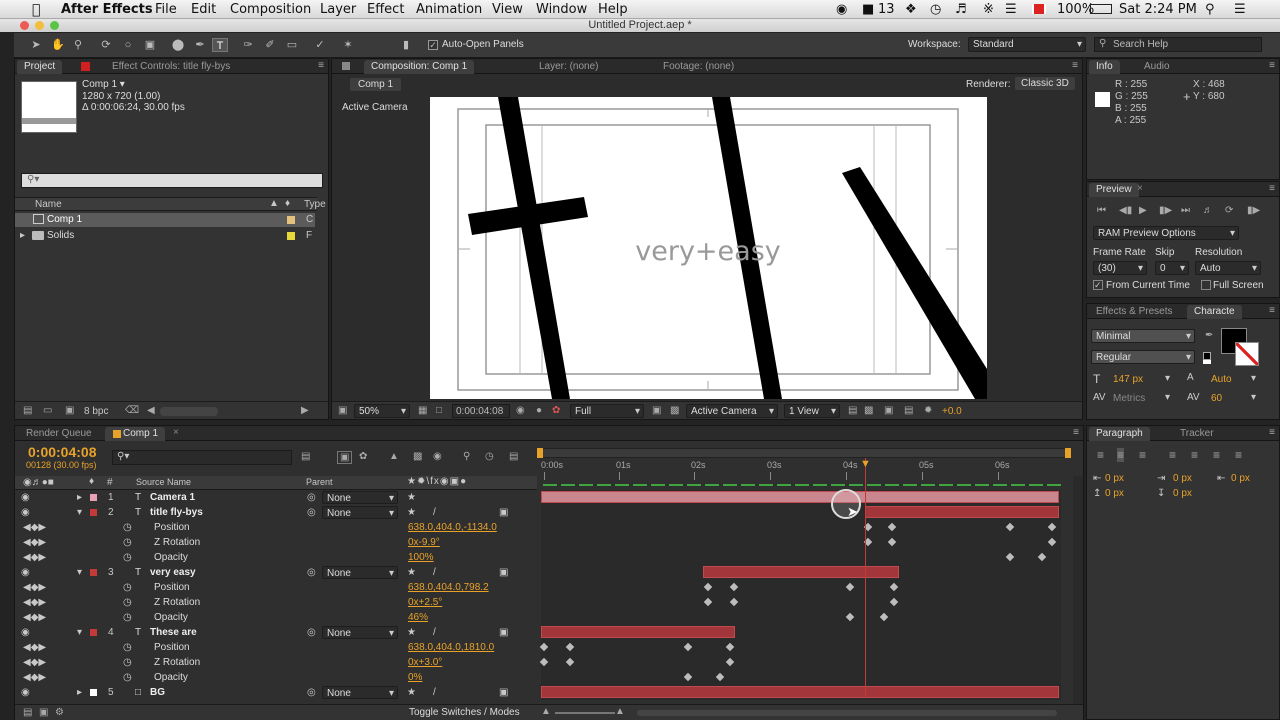  Describe the element at coordinates (1129, 398) in the screenshot. I see `kerning-value: Metrics` at that location.